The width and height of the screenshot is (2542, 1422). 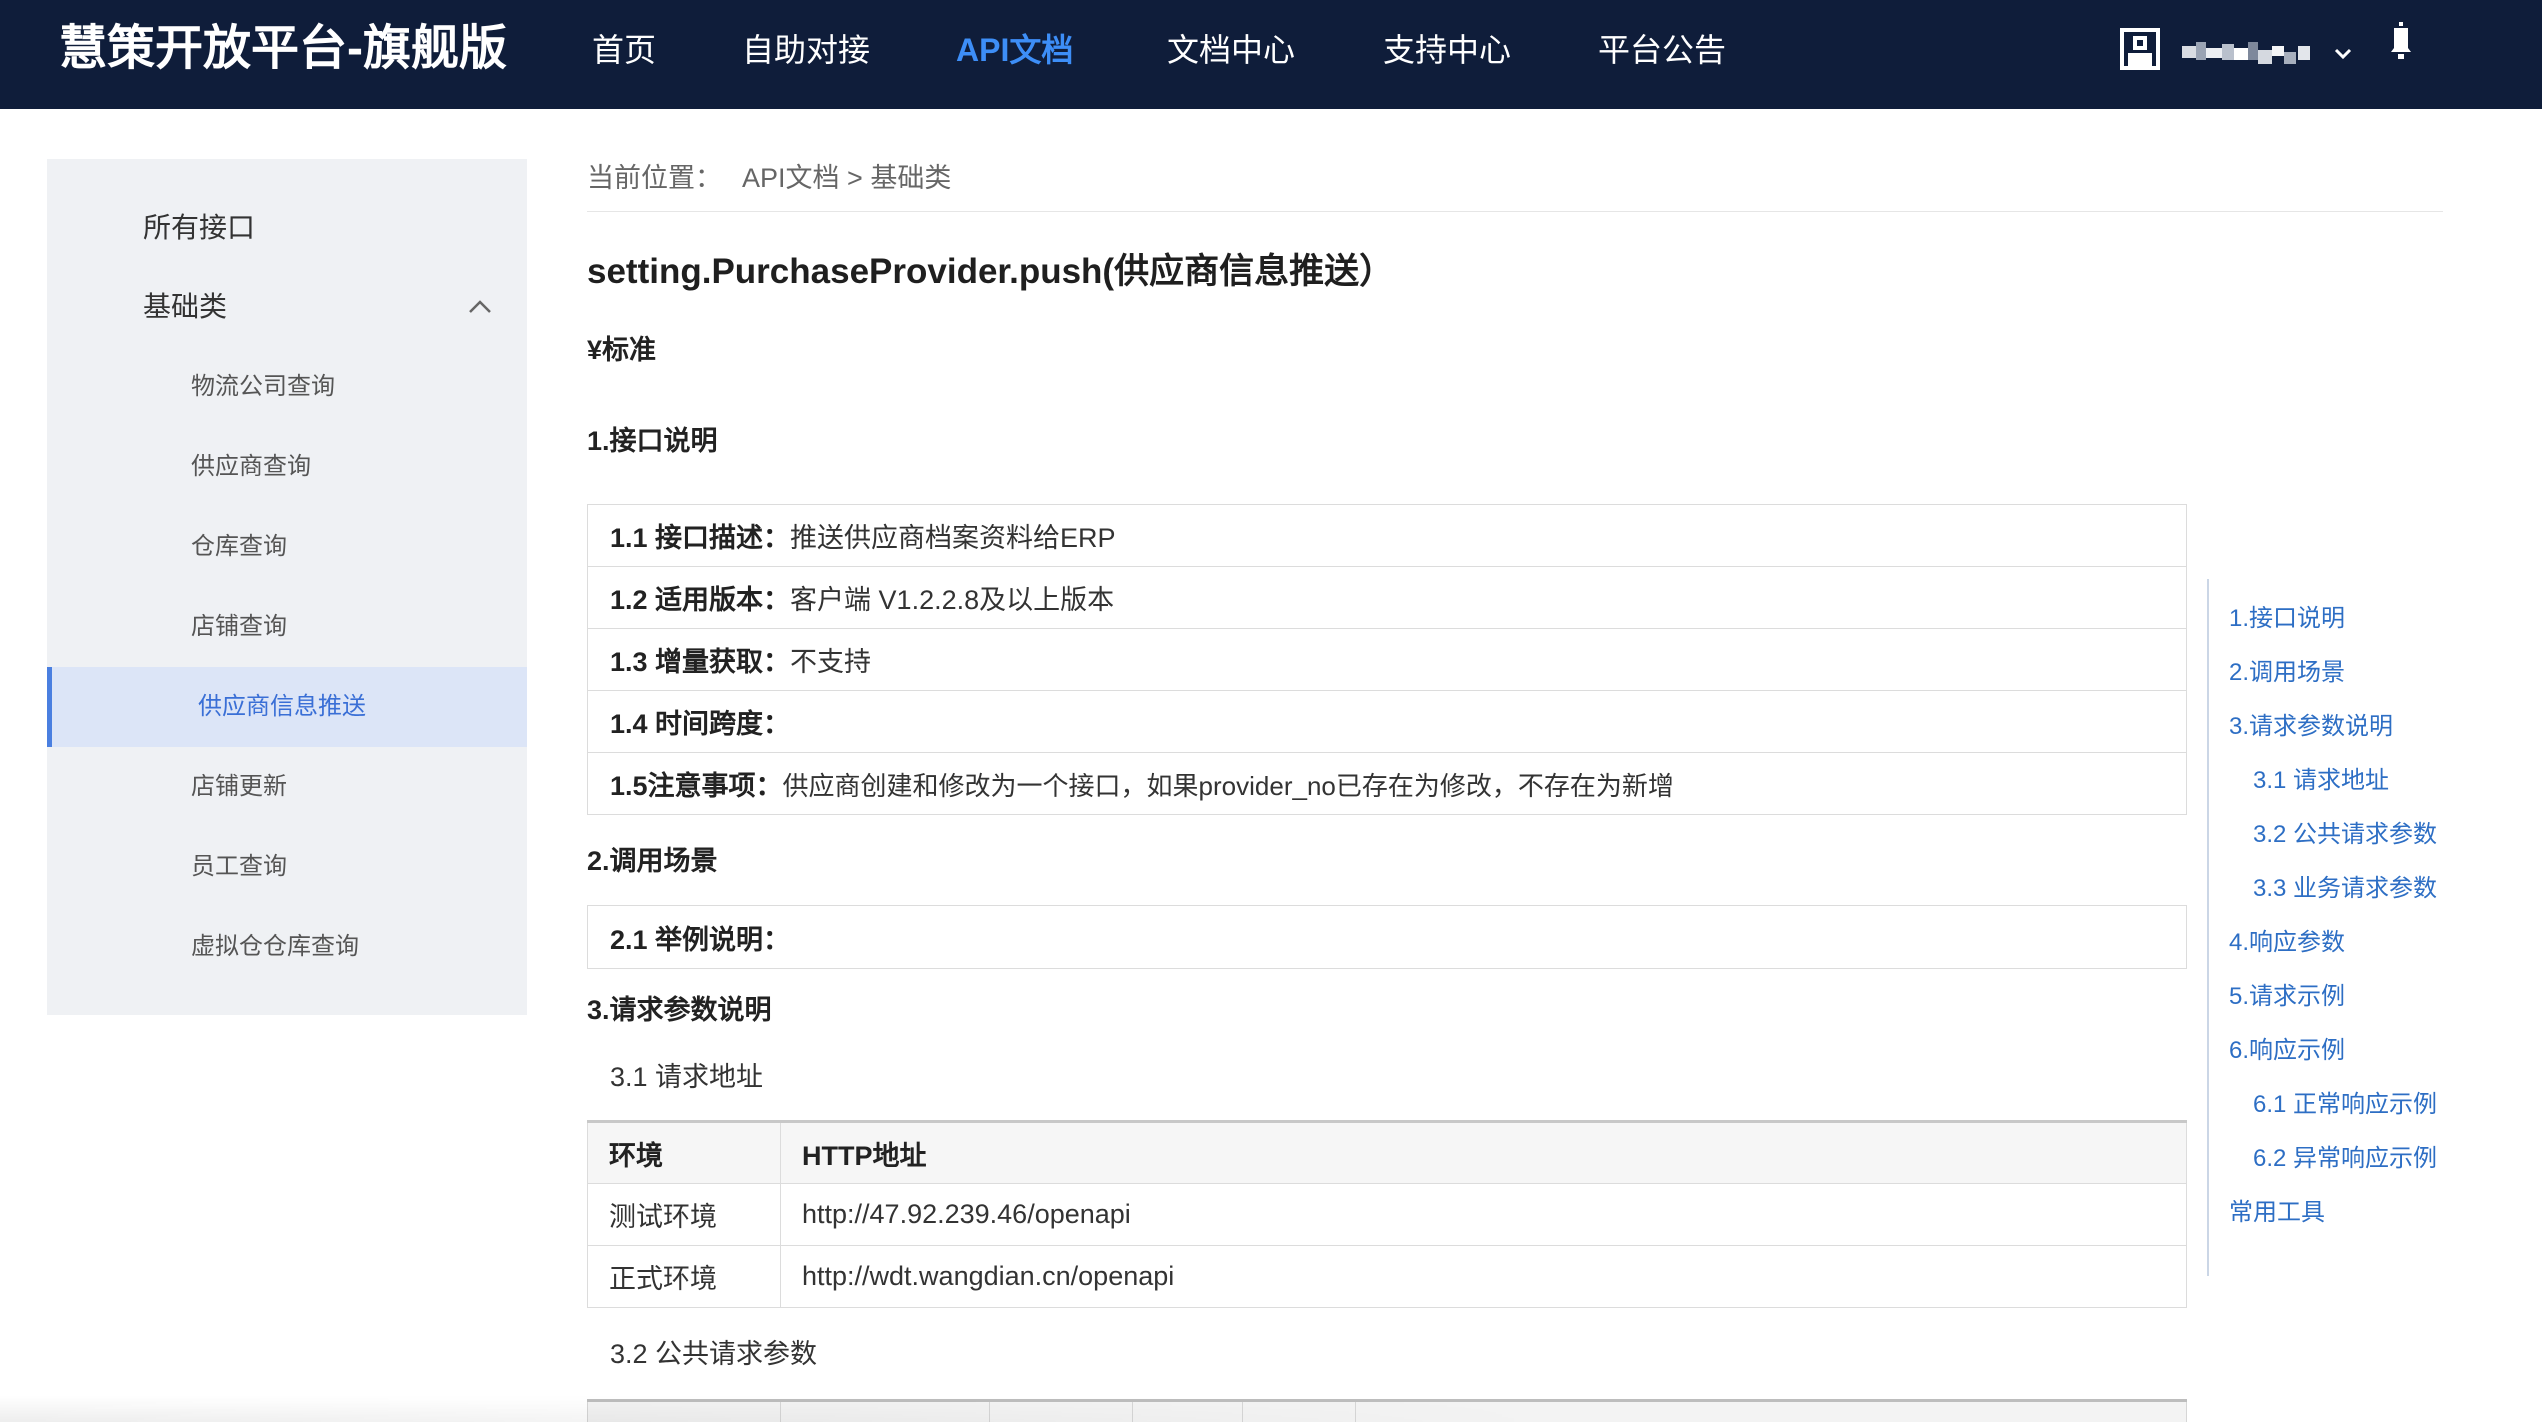 I want to click on env-cell: 测试环境, so click(x=684, y=1214).